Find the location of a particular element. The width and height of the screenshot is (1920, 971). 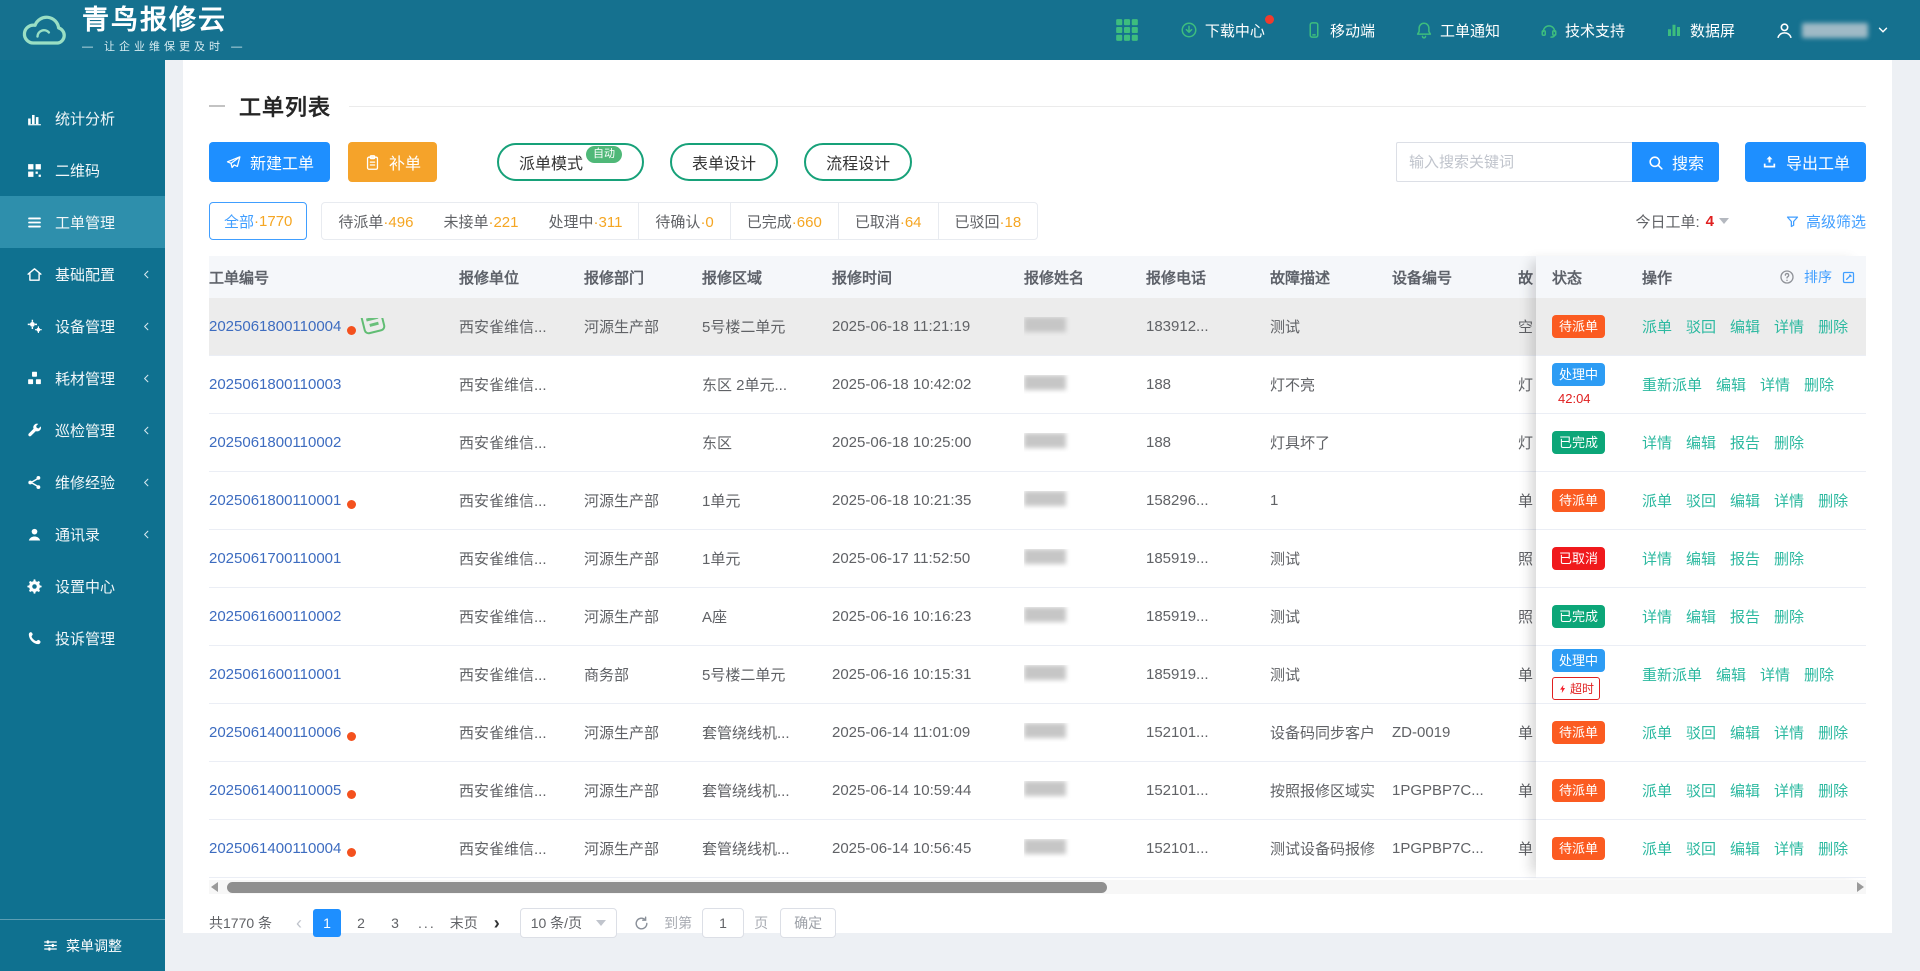

order-link: 2025061800110002 is located at coordinates (275, 442).